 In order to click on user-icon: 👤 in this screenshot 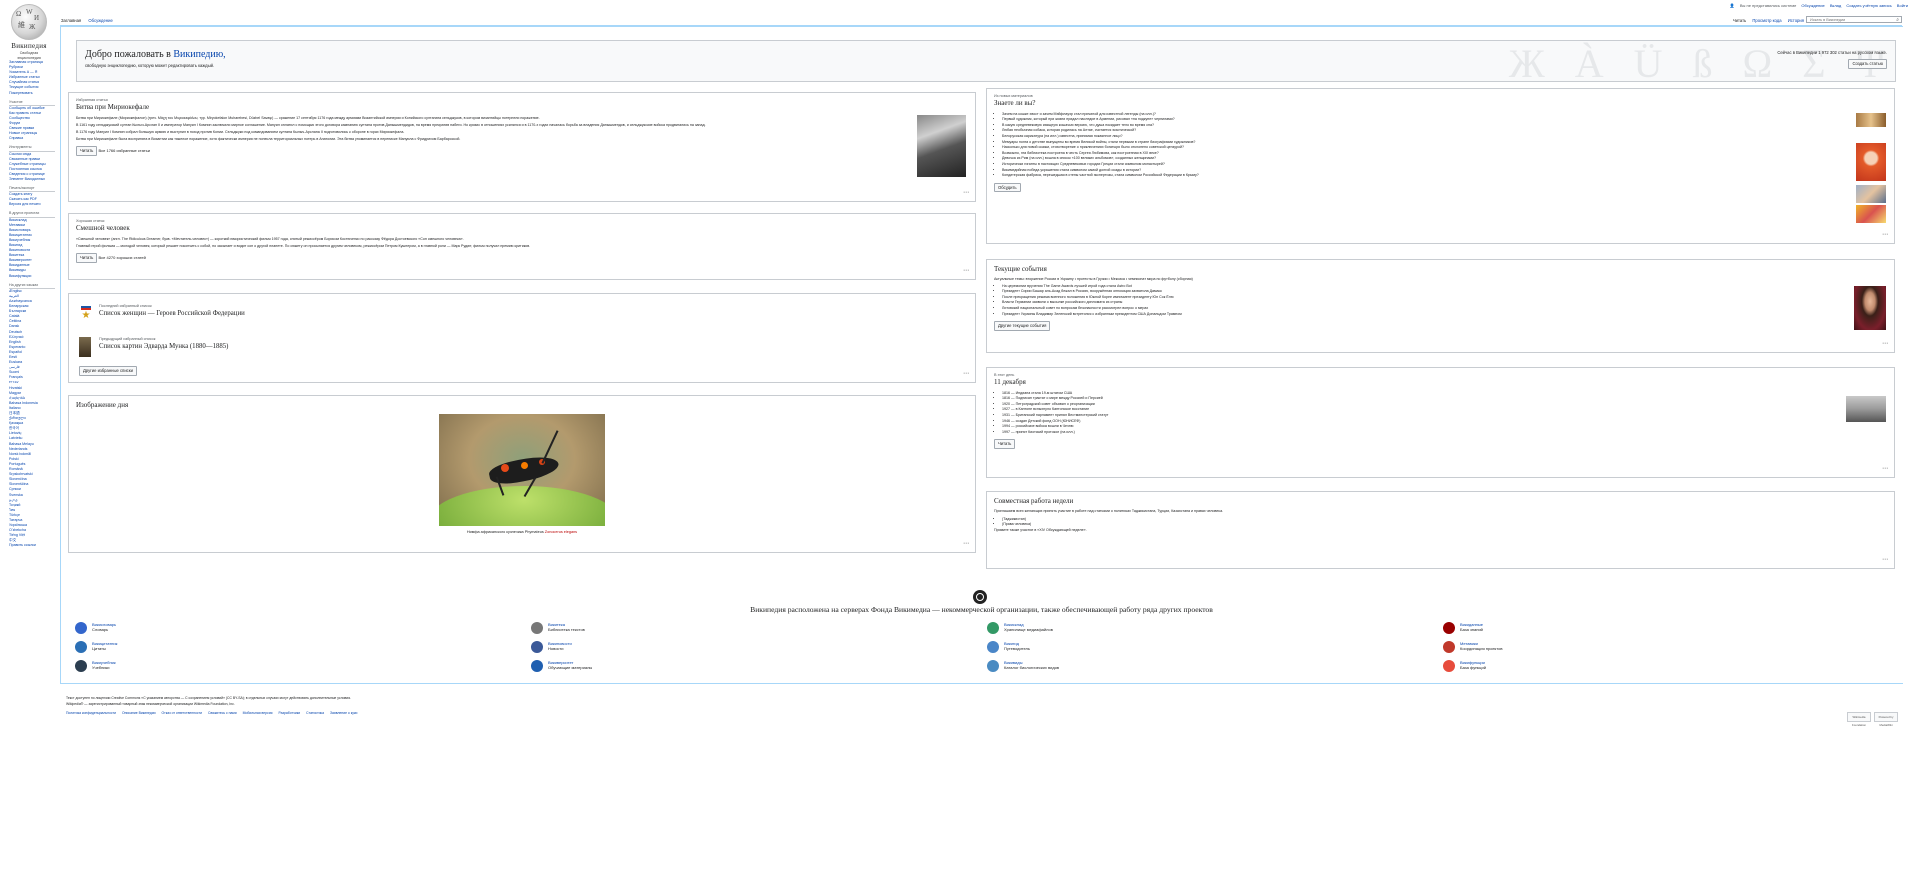, I will do `click(1732, 5)`.